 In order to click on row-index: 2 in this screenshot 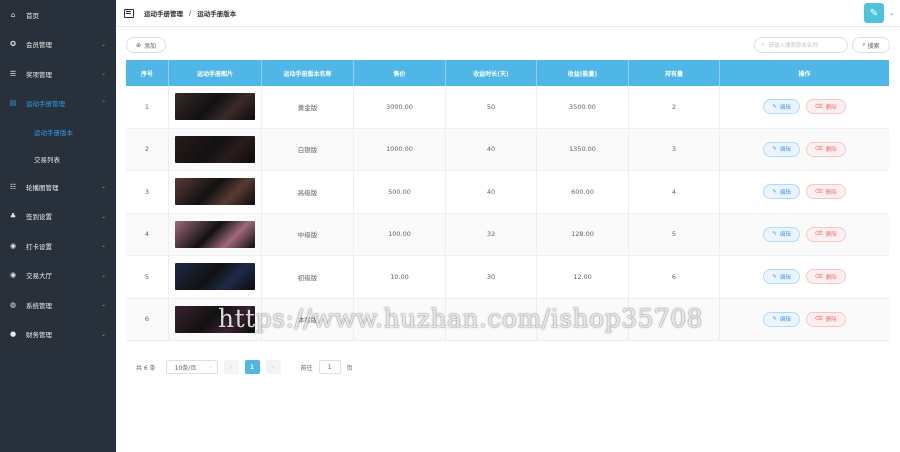, I will do `click(147, 149)`.